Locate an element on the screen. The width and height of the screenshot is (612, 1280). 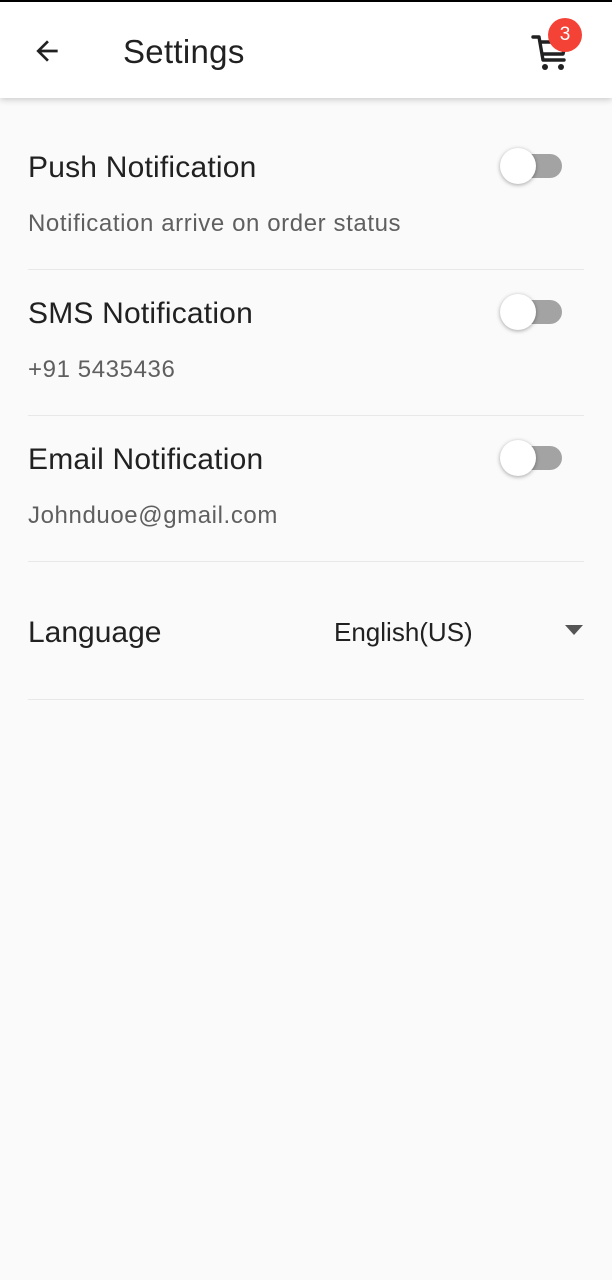
push-notification-toggle is located at coordinates (532, 166).